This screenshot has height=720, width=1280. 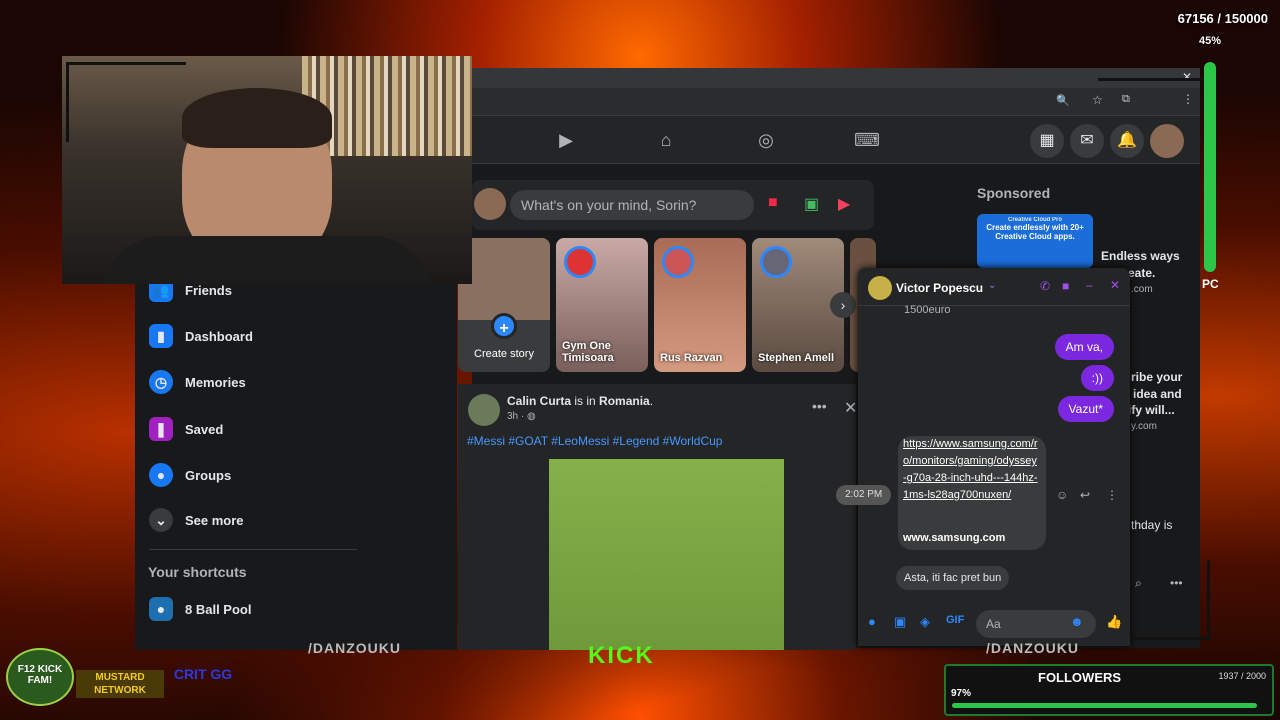 What do you see at coordinates (504, 354) in the screenshot?
I see `story-label: Create story` at bounding box center [504, 354].